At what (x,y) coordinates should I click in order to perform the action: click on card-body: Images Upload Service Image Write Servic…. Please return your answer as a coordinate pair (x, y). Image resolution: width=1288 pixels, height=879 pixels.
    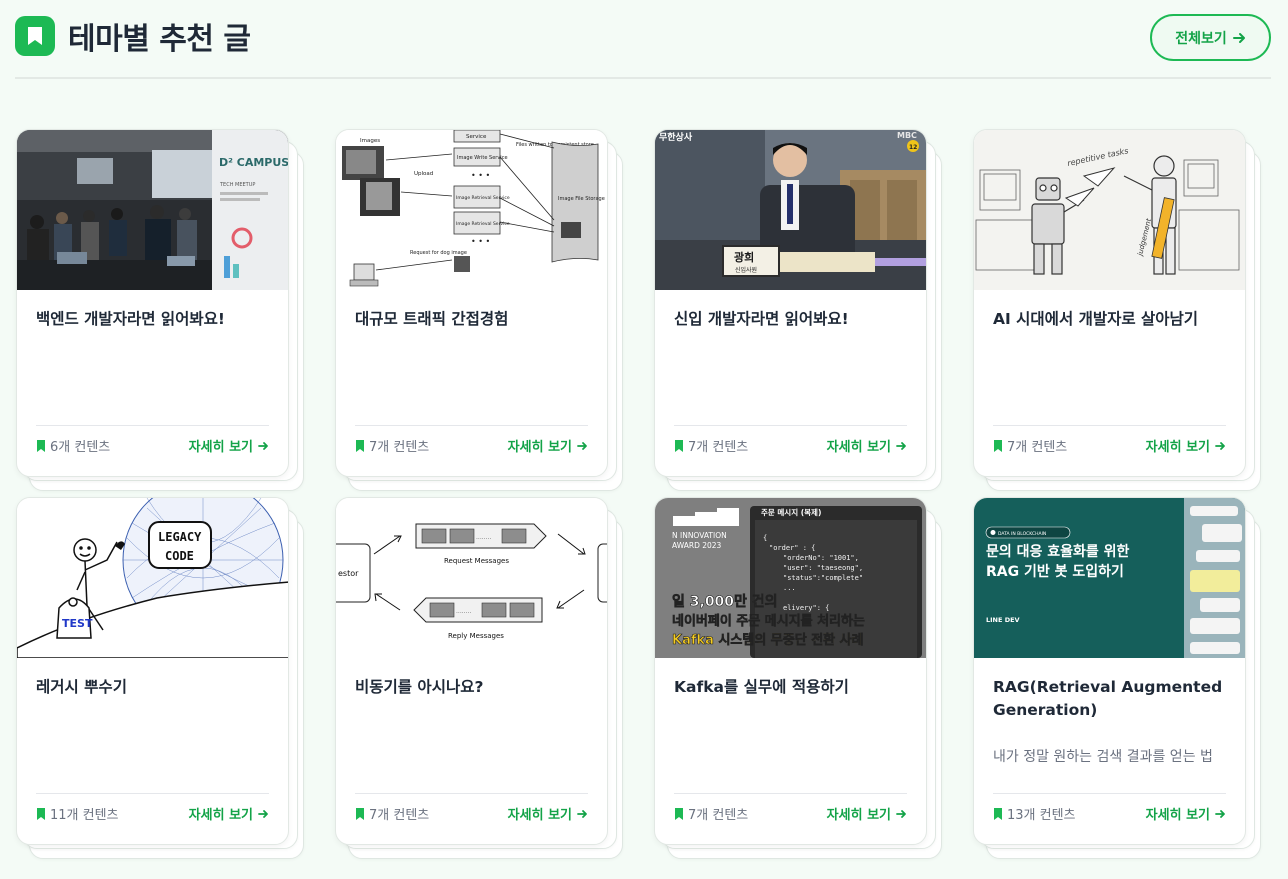
    Looking at the image, I should click on (471, 303).